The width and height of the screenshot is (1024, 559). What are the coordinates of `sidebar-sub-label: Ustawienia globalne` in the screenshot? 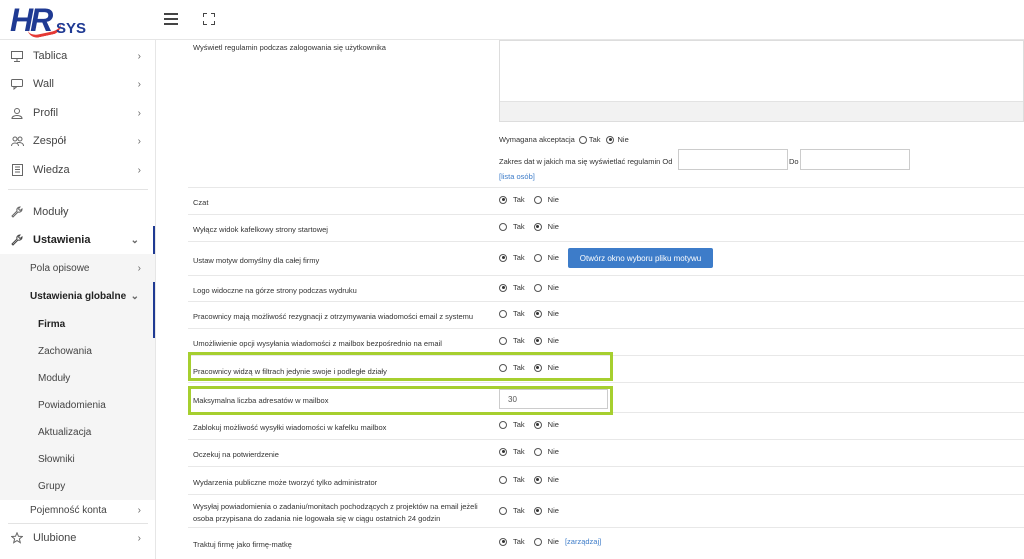 It's located at (78, 296).